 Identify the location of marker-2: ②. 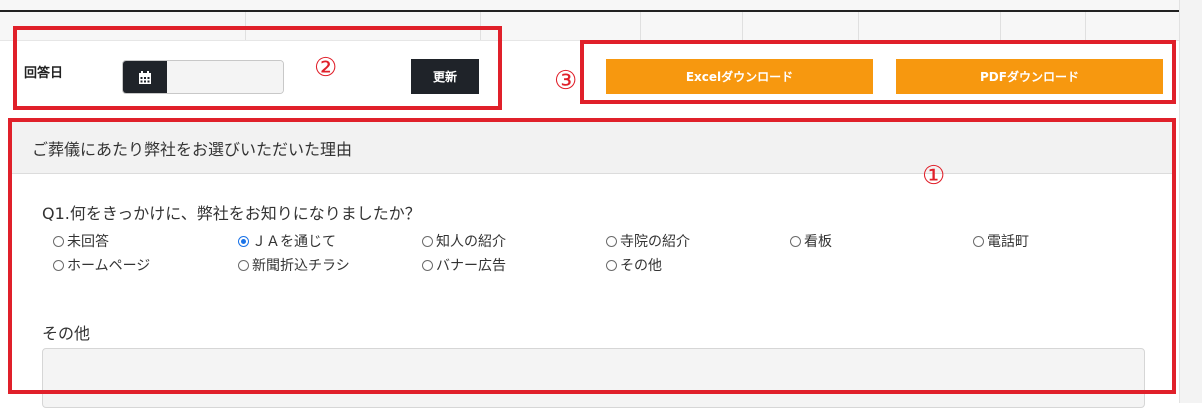
(326, 68).